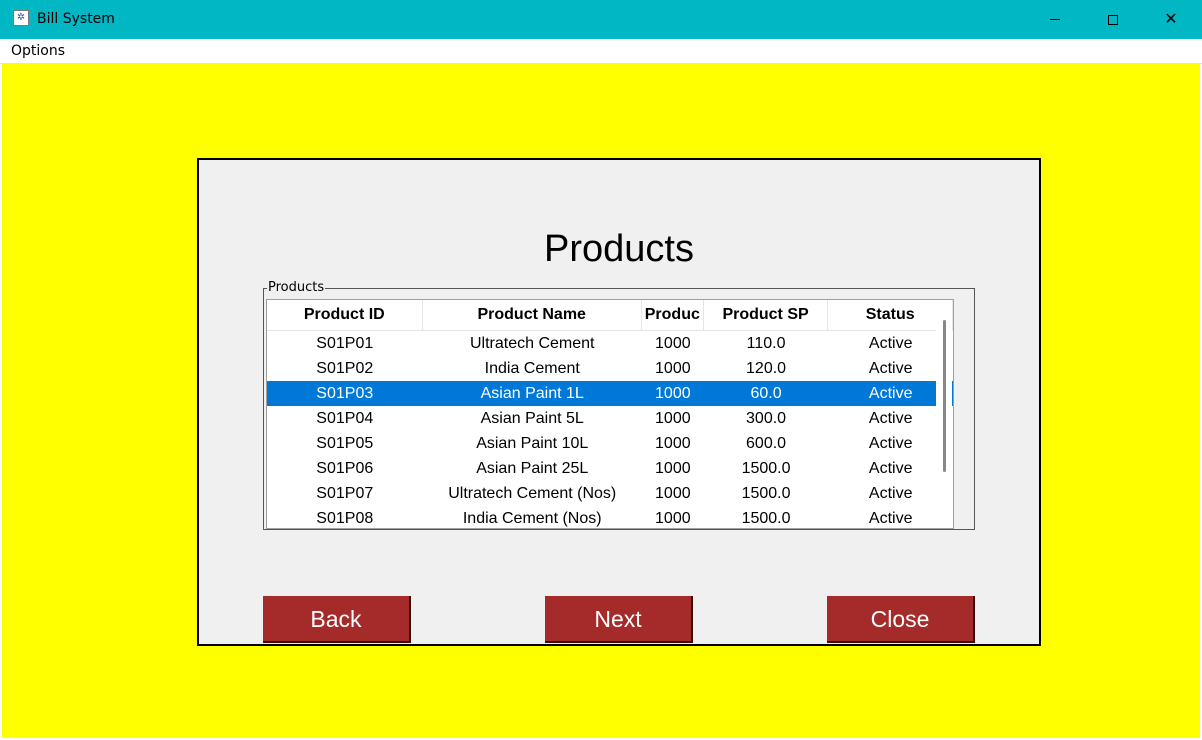  What do you see at coordinates (21, 18) in the screenshot?
I see `app-icon: ✲` at bounding box center [21, 18].